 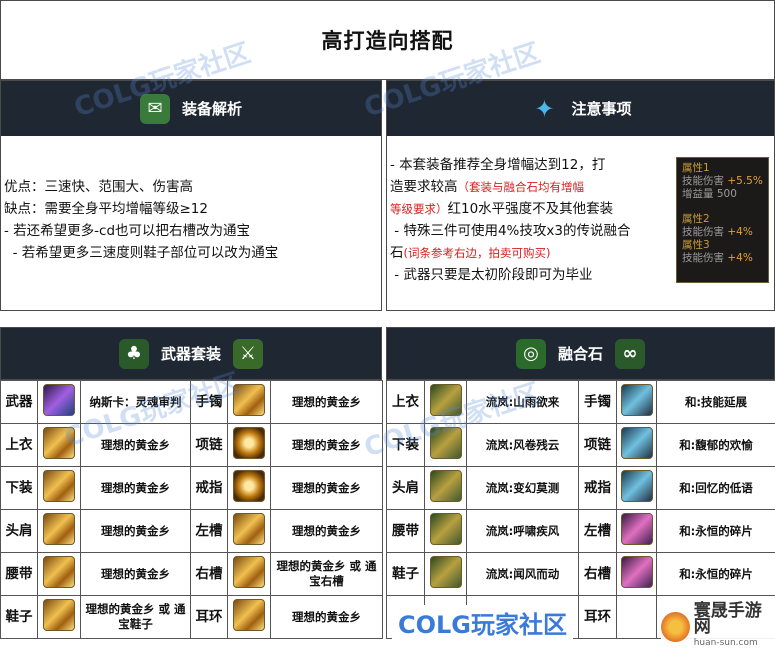 I want to click on weapon-set-title: 武器套装, so click(x=191, y=353).